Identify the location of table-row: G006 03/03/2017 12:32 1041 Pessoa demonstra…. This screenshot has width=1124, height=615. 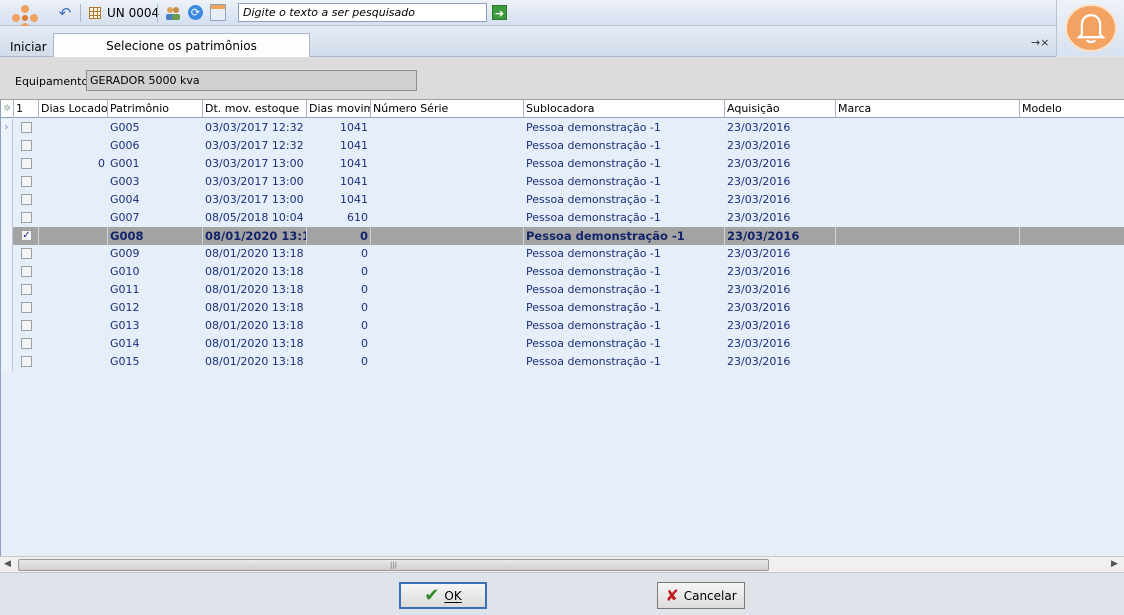
(562, 146).